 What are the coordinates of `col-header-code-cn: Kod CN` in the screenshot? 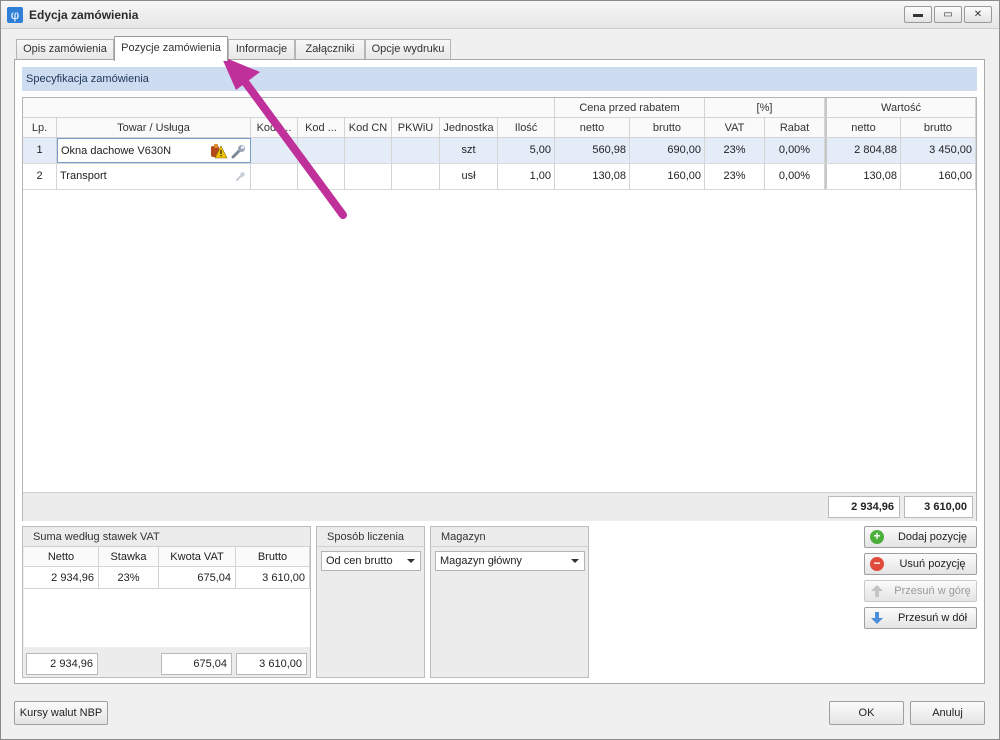 It's located at (368, 128).